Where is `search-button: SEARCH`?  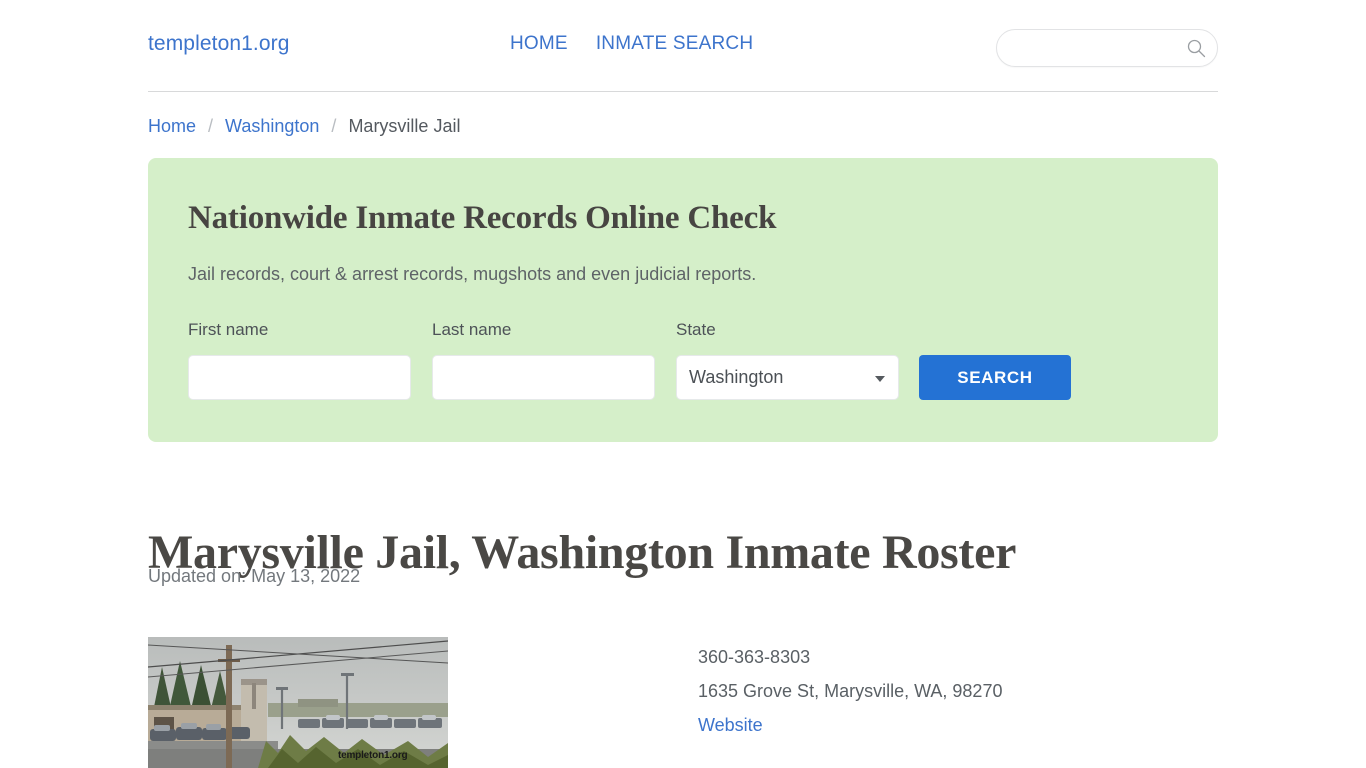 search-button: SEARCH is located at coordinates (995, 377).